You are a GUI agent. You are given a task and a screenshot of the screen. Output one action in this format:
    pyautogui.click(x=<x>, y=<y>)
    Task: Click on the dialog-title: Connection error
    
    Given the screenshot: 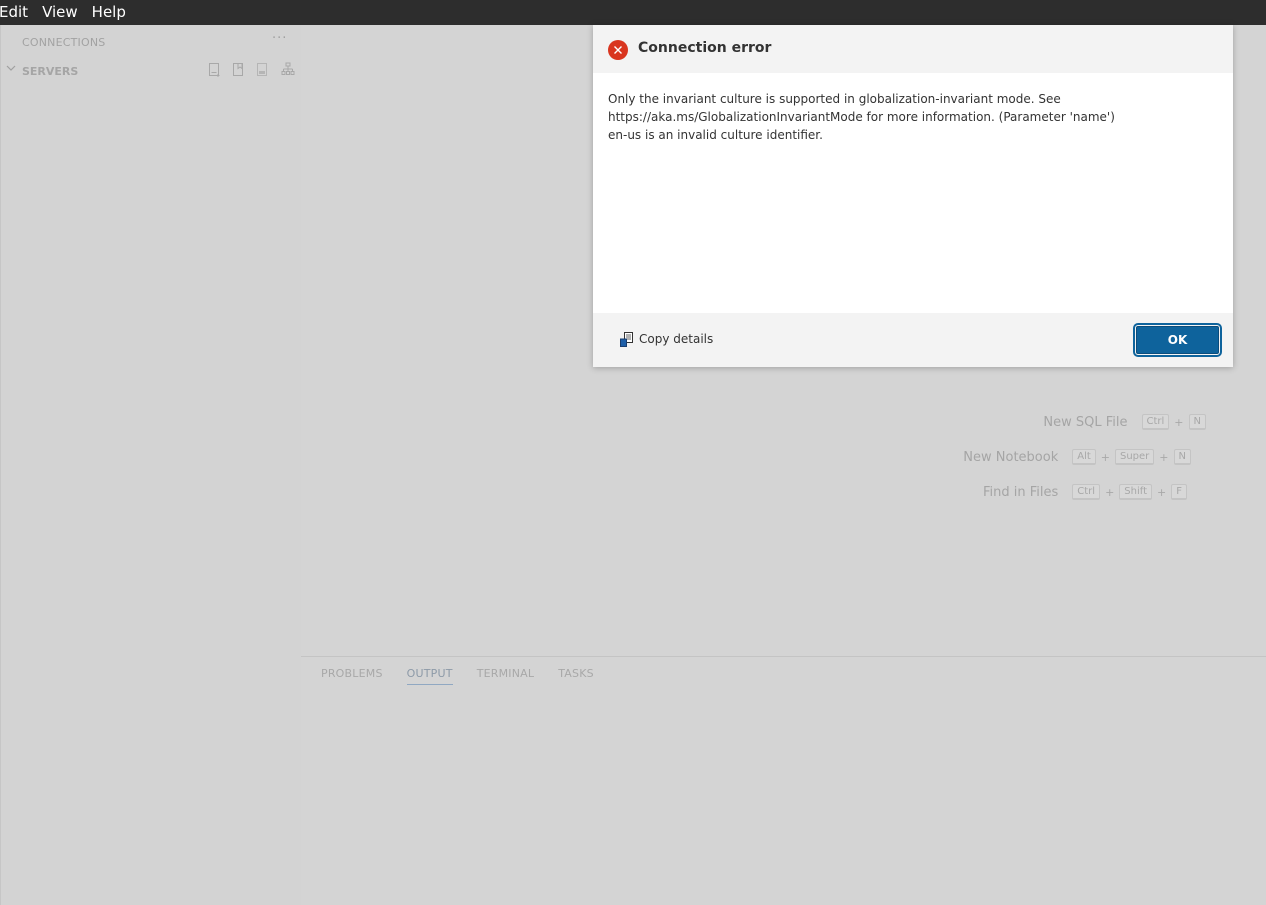 What is the action you would take?
    pyautogui.click(x=705, y=48)
    